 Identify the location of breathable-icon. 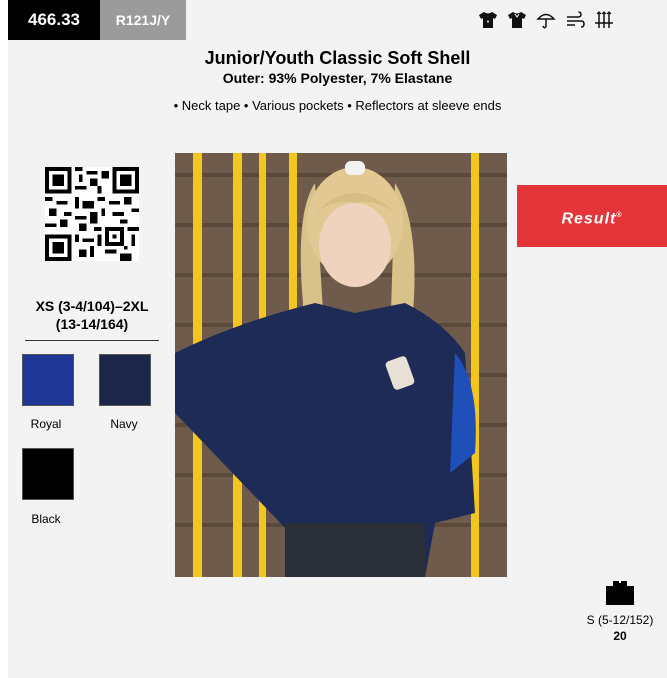
(604, 20).